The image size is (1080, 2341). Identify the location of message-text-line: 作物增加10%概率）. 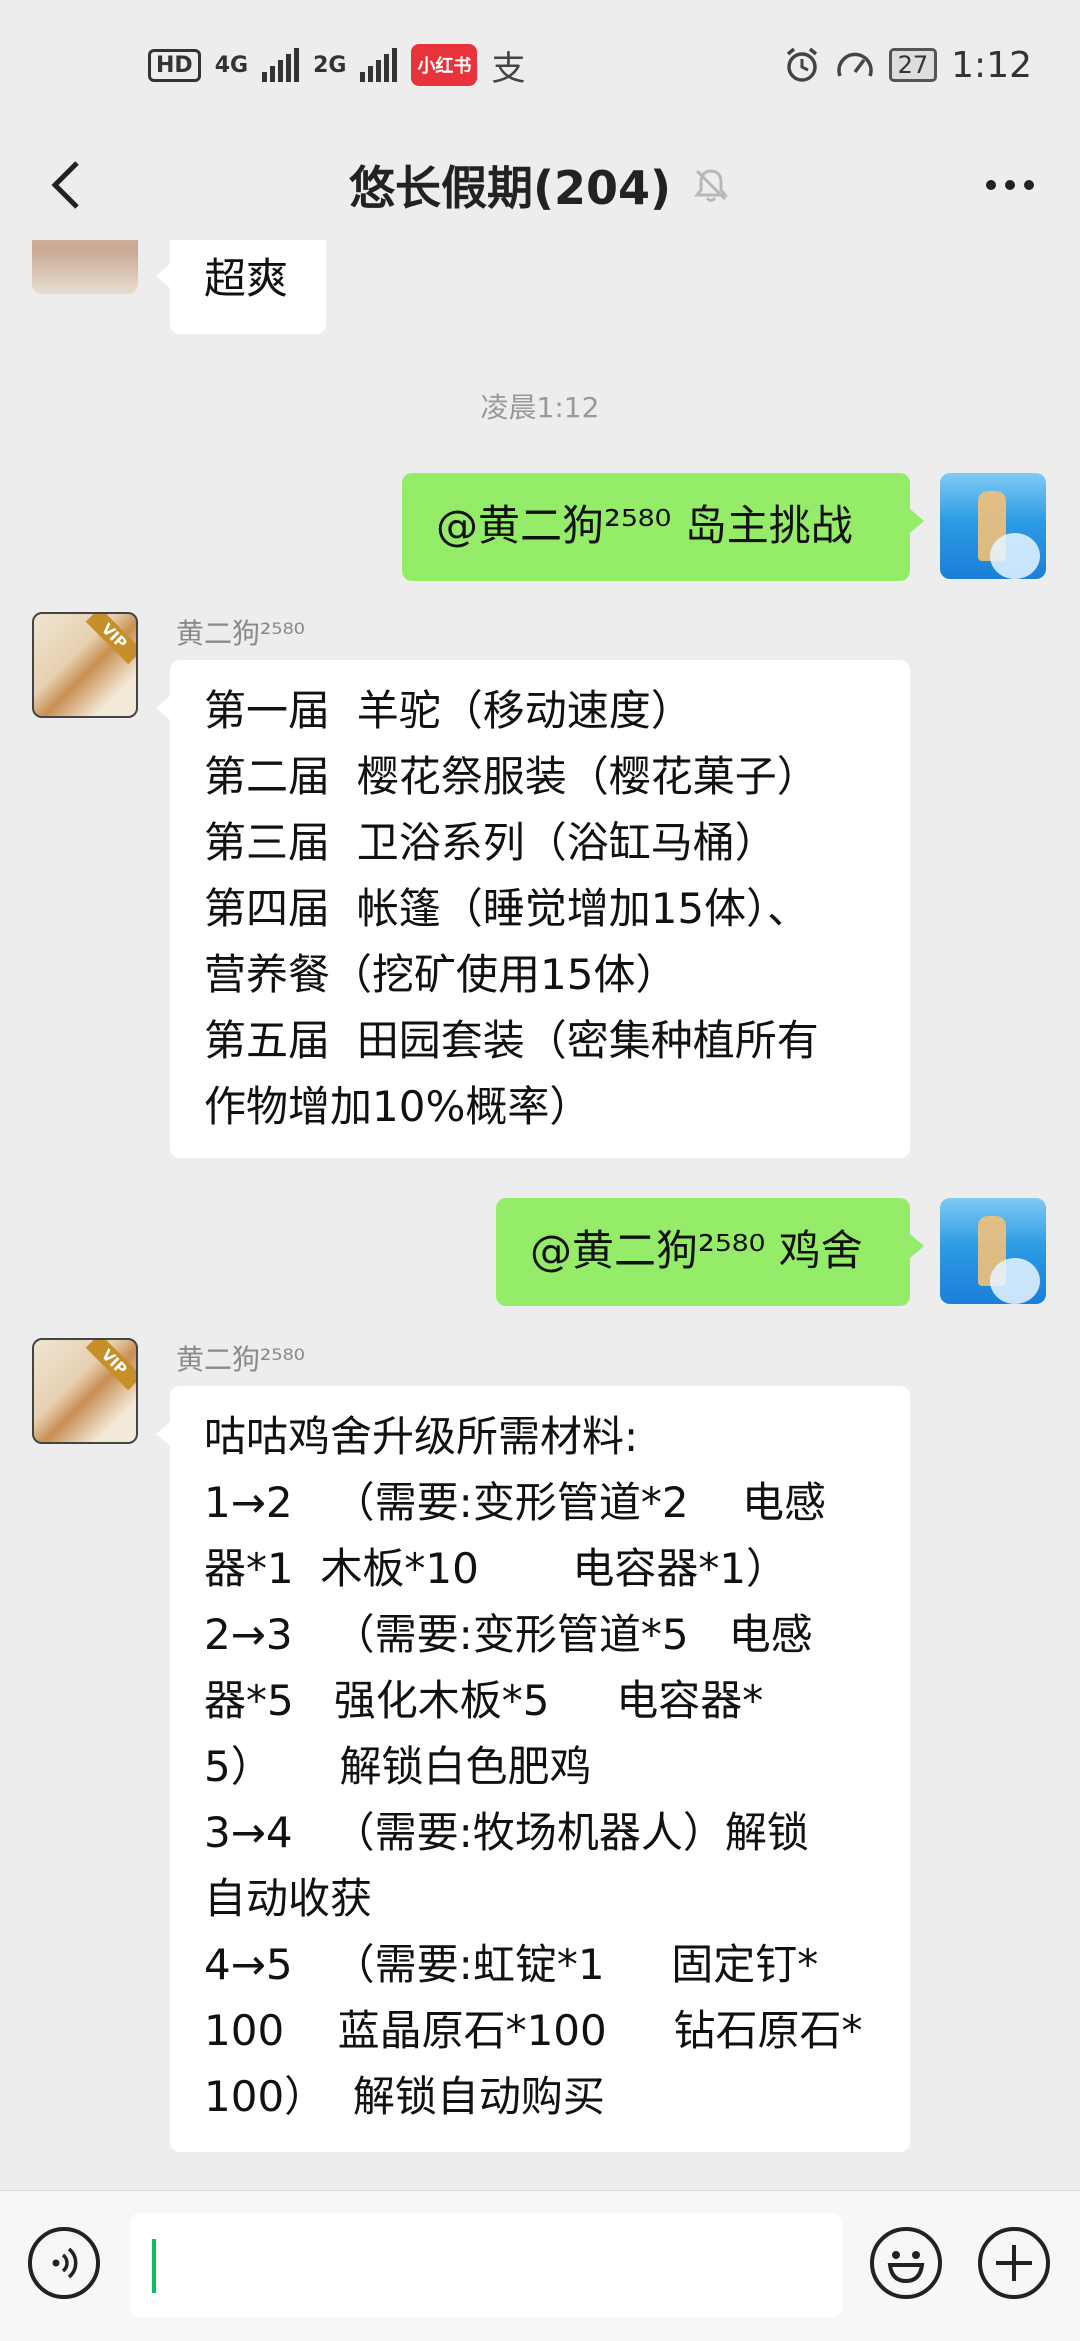
(398, 1106).